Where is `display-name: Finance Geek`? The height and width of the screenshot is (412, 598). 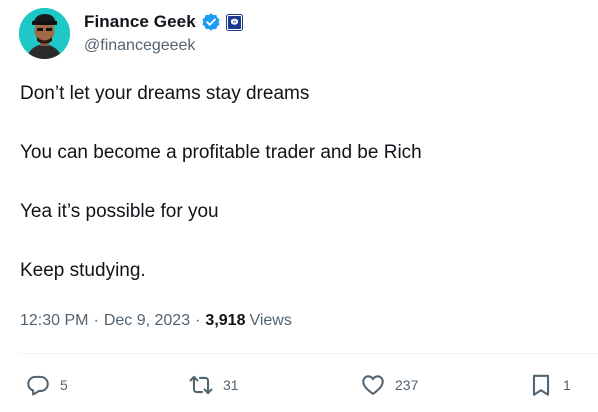
display-name: Finance Geek is located at coordinates (140, 22).